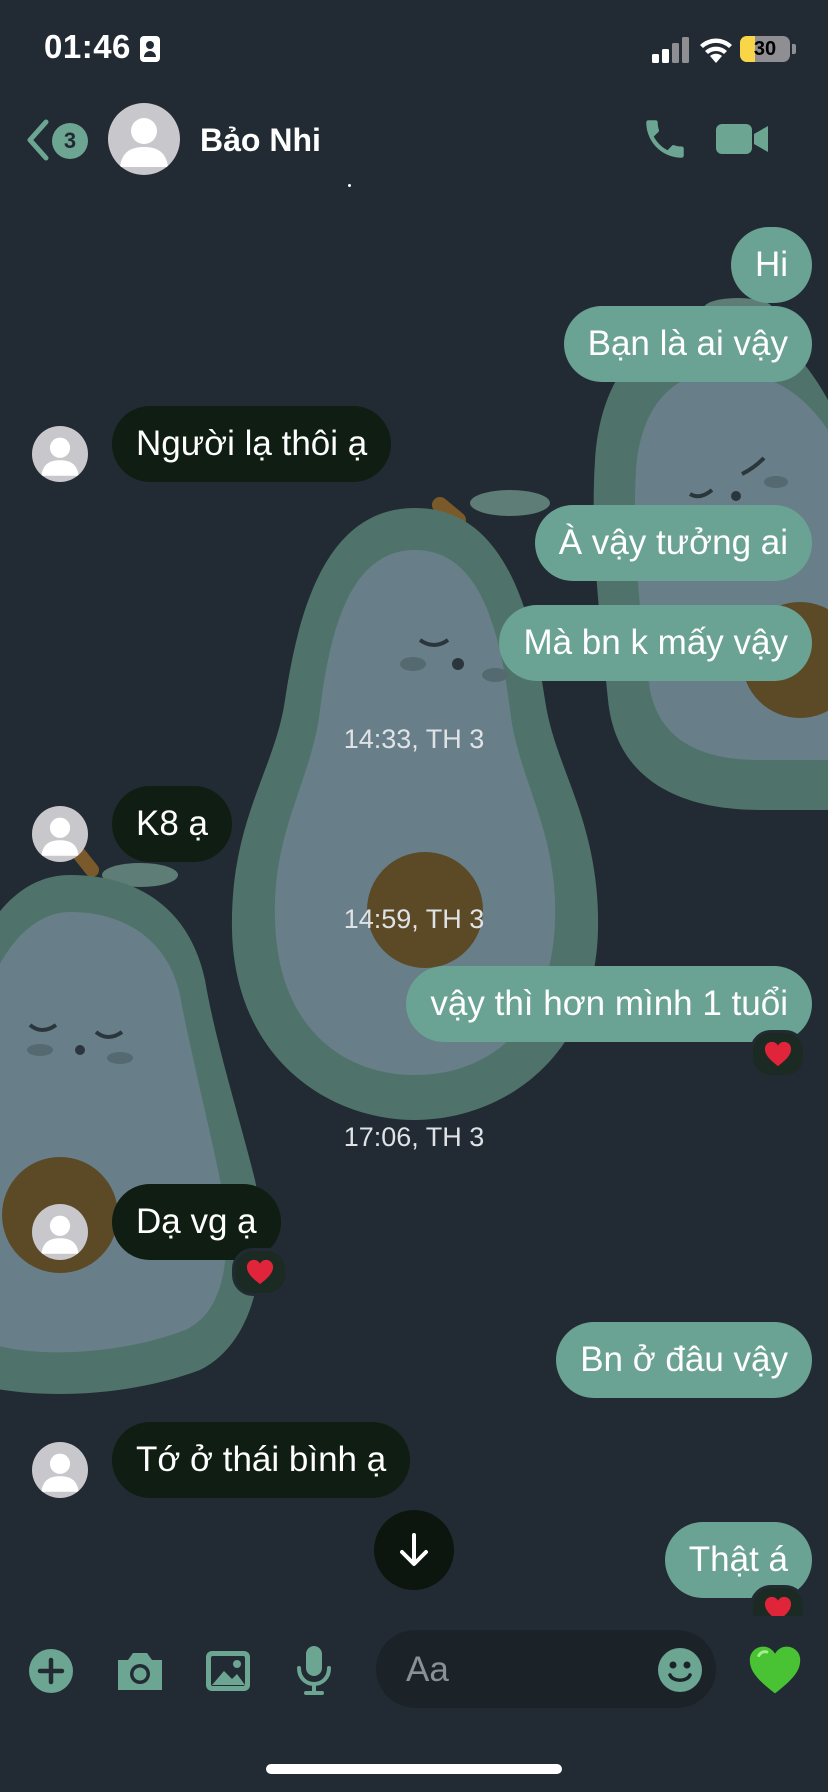  I want to click on message-bubble-outgoing: Hi, so click(771, 265).